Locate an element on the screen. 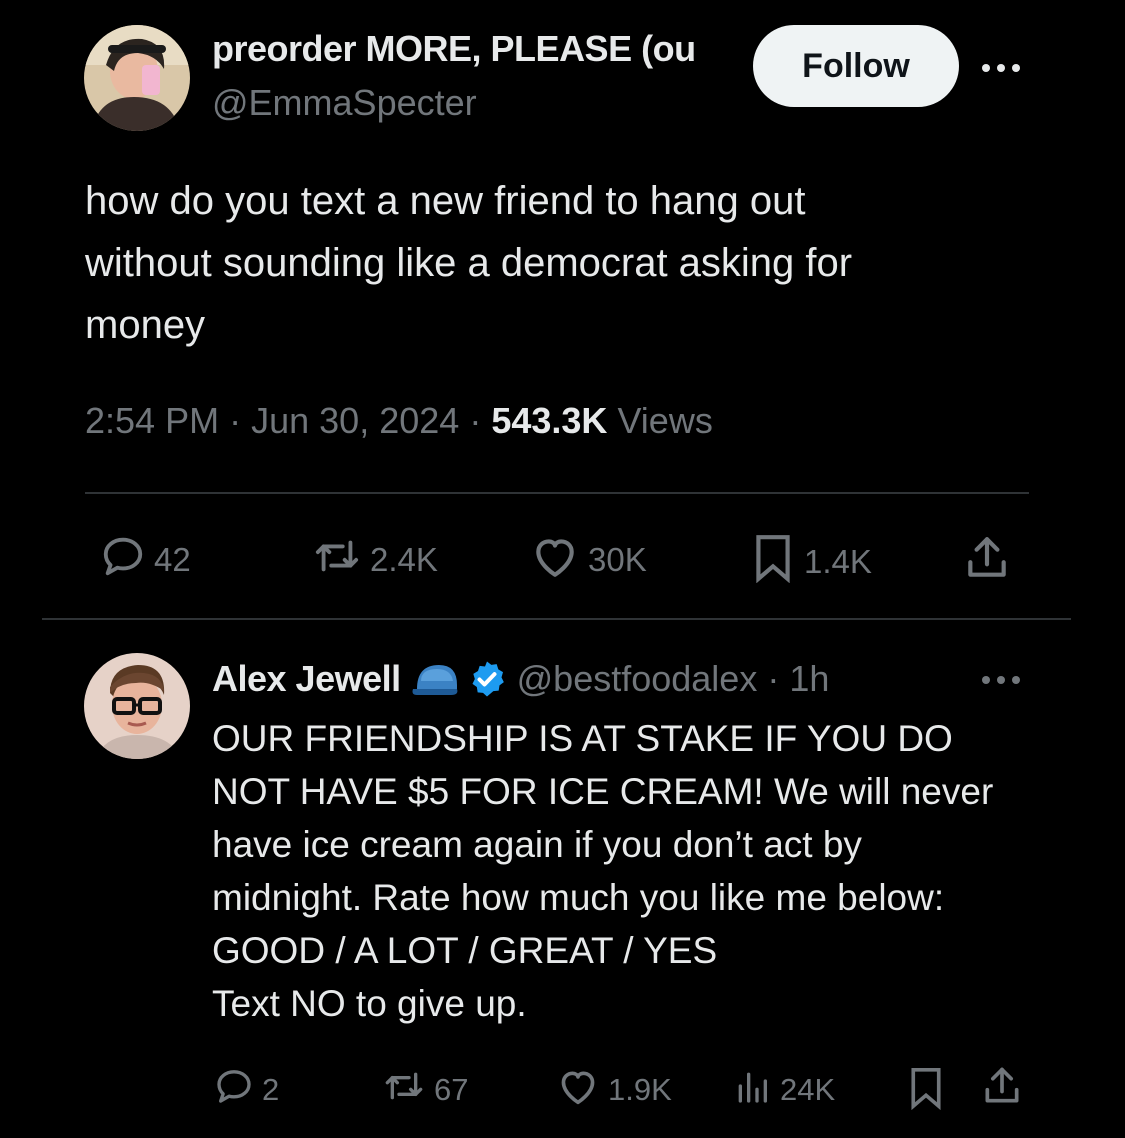  reply-reply-count: 2 is located at coordinates (271, 1089).